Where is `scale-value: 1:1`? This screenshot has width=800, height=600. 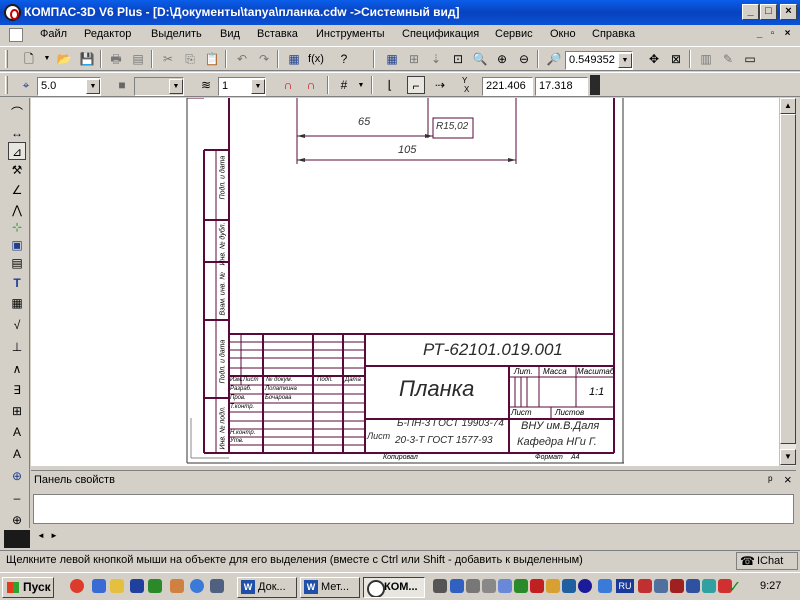 scale-value: 1:1 is located at coordinates (596, 392).